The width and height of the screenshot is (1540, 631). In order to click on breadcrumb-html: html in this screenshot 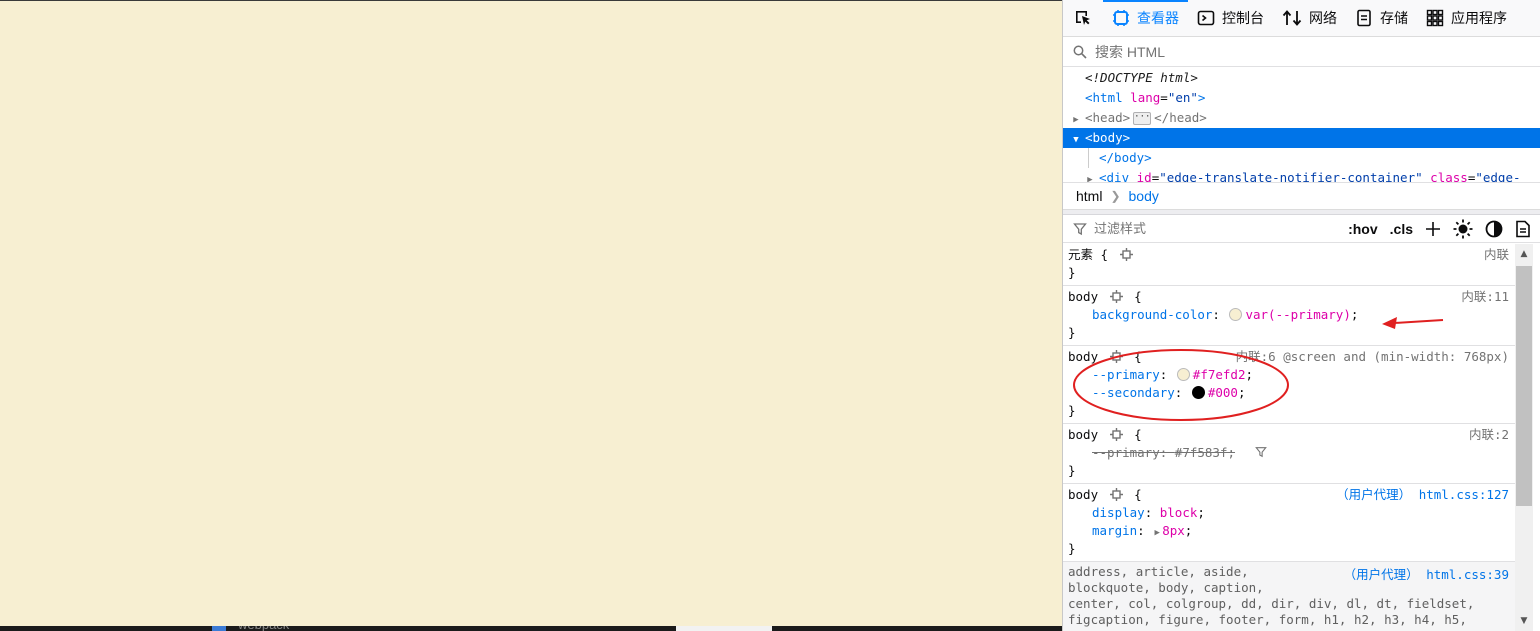, I will do `click(1089, 196)`.